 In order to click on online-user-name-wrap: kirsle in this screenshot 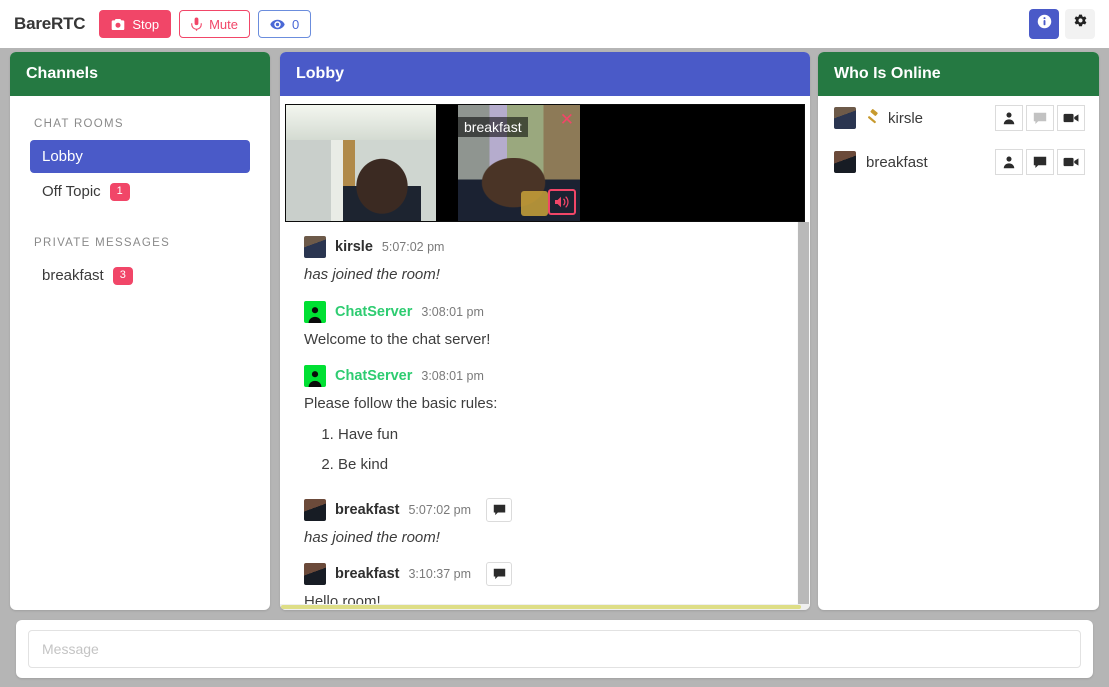, I will do `click(895, 118)`.